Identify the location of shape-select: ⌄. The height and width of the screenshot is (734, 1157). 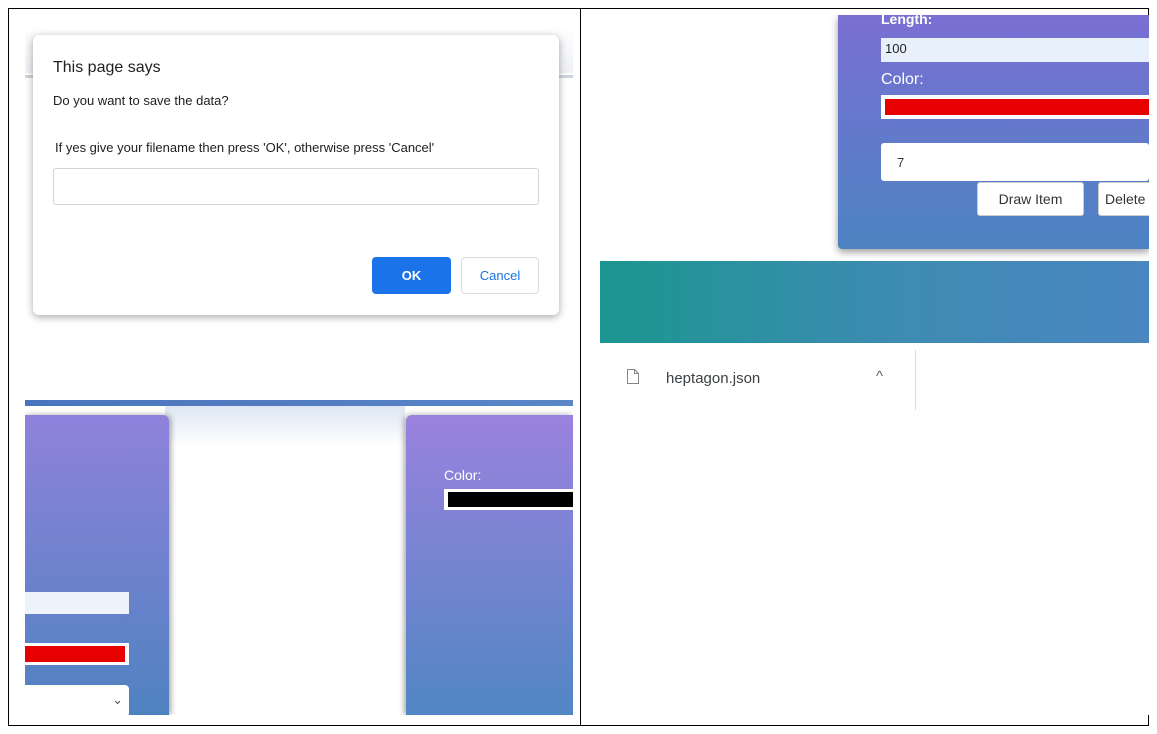
(77, 700).